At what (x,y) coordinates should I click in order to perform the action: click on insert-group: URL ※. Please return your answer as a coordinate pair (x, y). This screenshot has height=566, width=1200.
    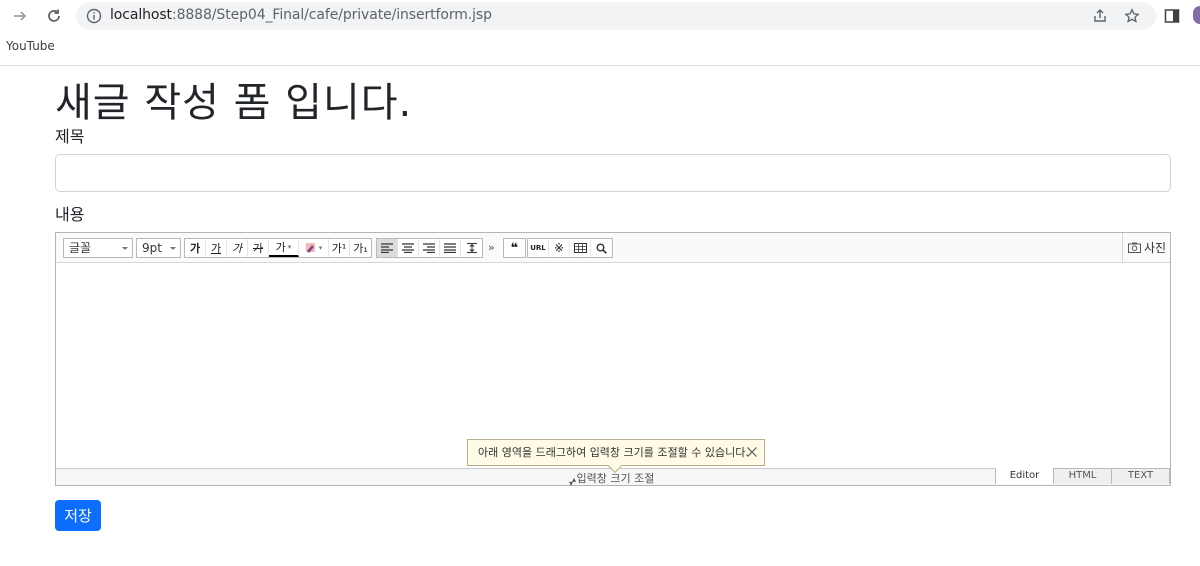
    Looking at the image, I should click on (570, 248).